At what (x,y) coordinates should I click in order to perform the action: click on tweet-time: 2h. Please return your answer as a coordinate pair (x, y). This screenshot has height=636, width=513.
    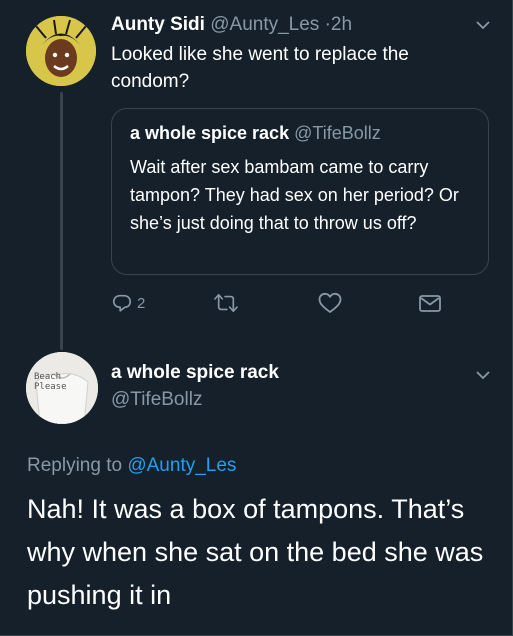
    Looking at the image, I should click on (341, 24).